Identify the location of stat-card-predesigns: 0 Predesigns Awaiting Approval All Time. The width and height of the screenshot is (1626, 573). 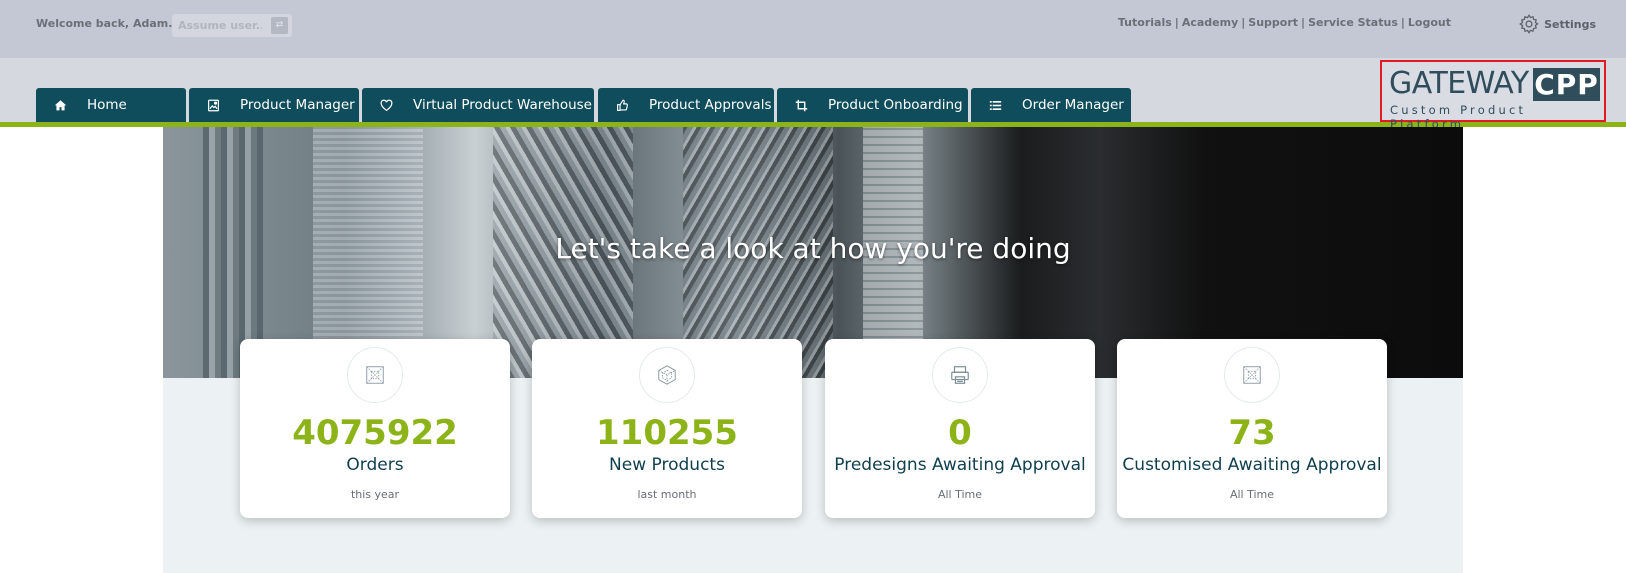
(960, 428).